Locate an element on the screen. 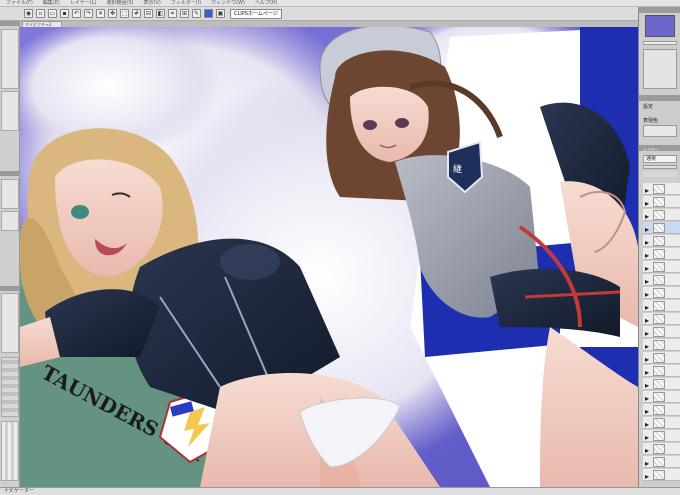 The width and height of the screenshot is (680, 495). undo-icon: ↶ is located at coordinates (76, 13).